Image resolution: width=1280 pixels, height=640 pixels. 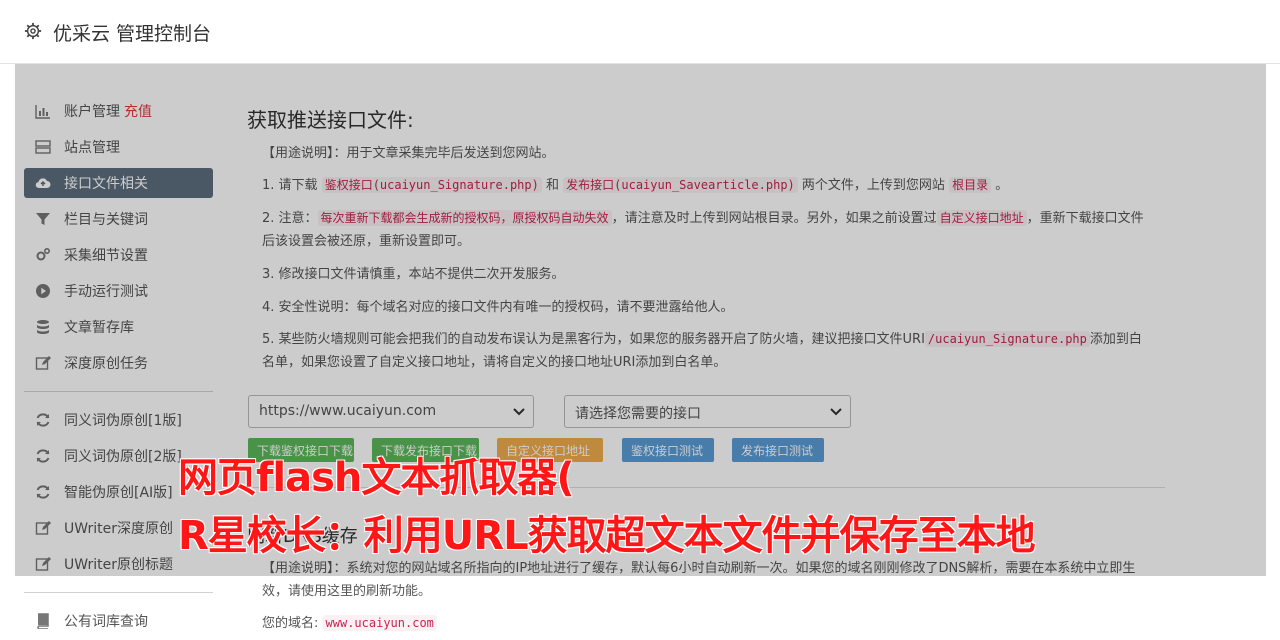 I want to click on step-4: 4. 安全性说明：每个域名对应的接口文件内有唯一的授权码，请不要泄露给他人。, so click(x=498, y=307).